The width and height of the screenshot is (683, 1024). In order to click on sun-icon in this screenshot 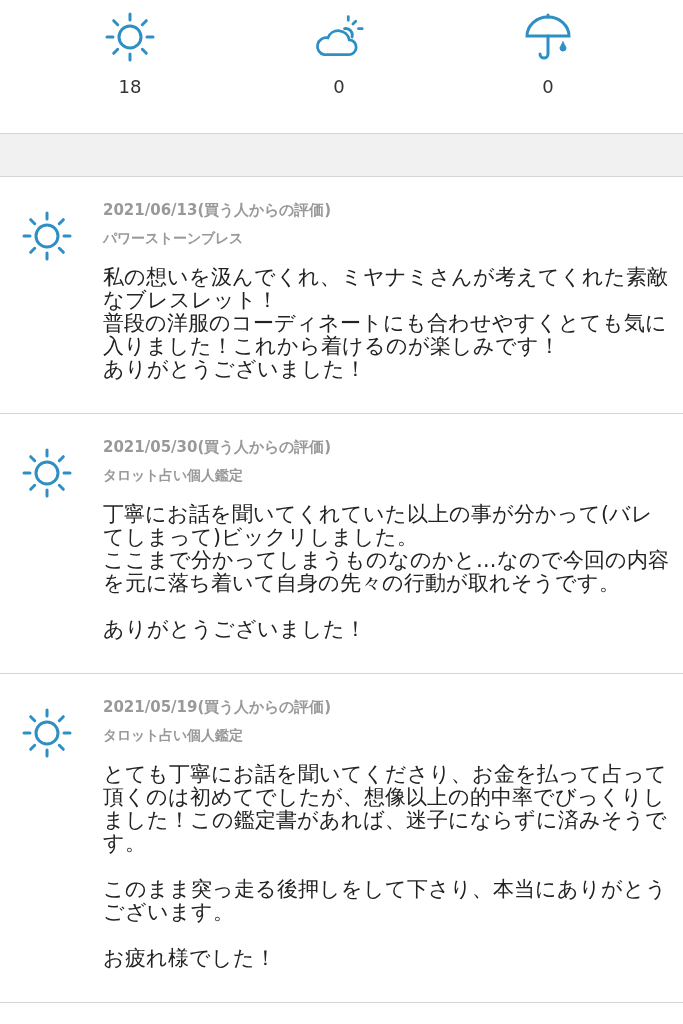, I will do `click(130, 37)`.